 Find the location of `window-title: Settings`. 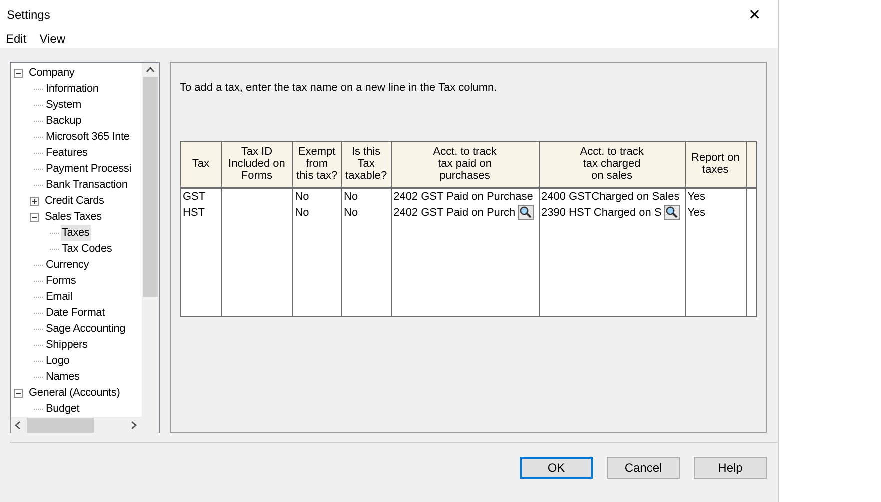

window-title: Settings is located at coordinates (28, 15).